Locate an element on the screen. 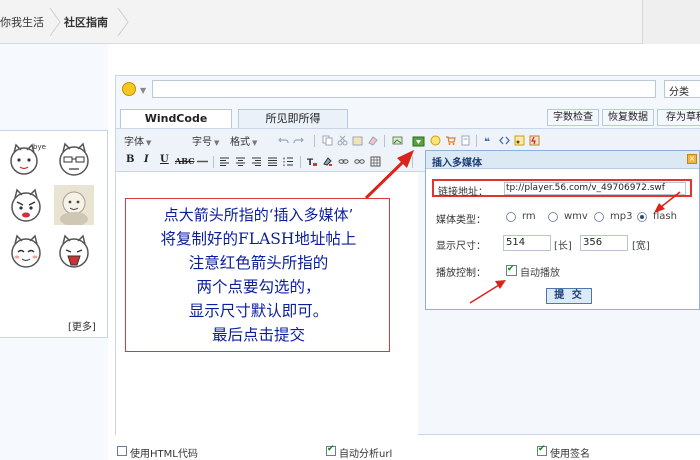 The width and height of the screenshot is (700, 460). background-color-icon is located at coordinates (327, 161).